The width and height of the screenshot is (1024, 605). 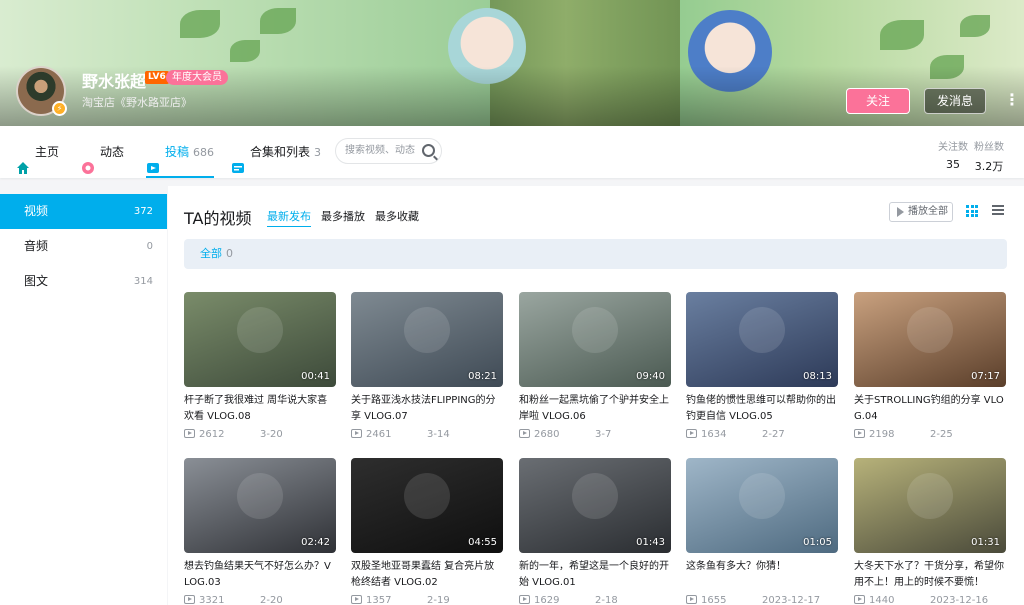 I want to click on more-icon: ⋮, so click(x=1012, y=101).